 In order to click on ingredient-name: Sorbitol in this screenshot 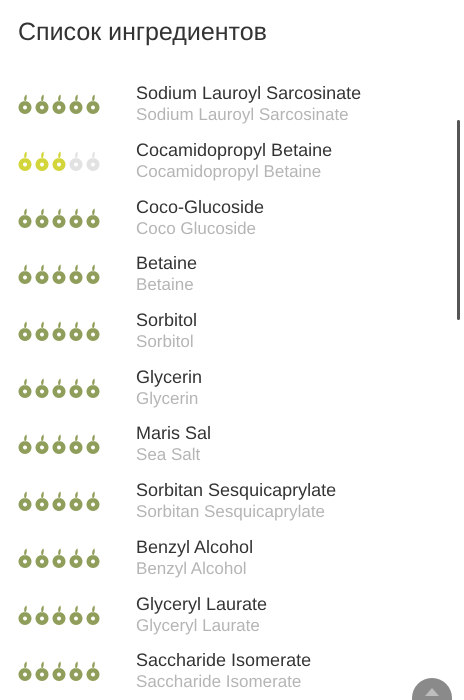, I will do `click(167, 320)`.